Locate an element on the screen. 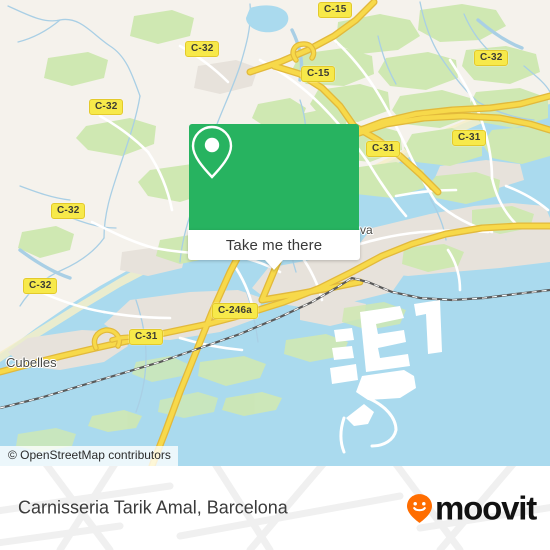 The width and height of the screenshot is (550, 550). take-me-there-label: Take me there is located at coordinates (274, 245).